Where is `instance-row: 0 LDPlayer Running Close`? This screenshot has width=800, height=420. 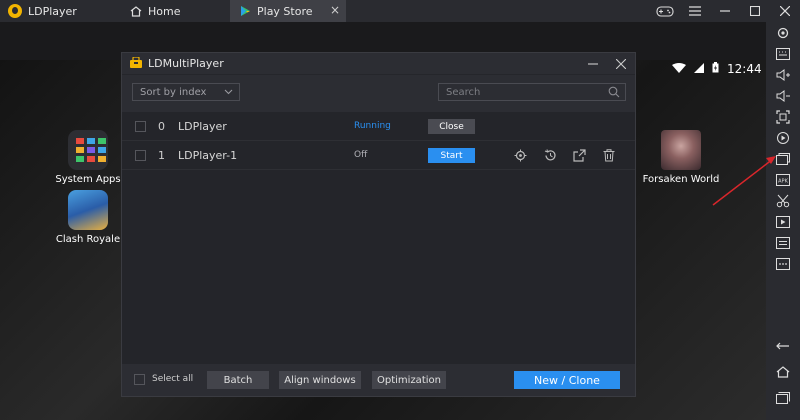 instance-row: 0 LDPlayer Running Close is located at coordinates (378, 126).